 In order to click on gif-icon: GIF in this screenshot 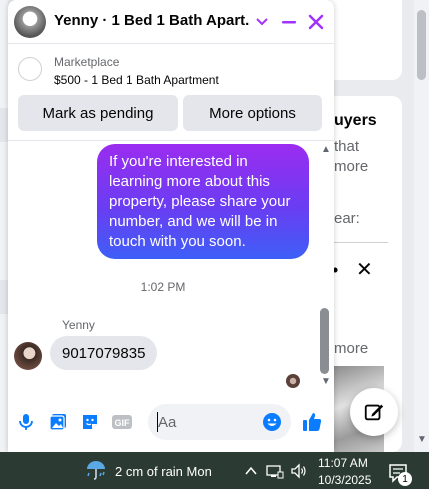, I will do `click(122, 422)`.